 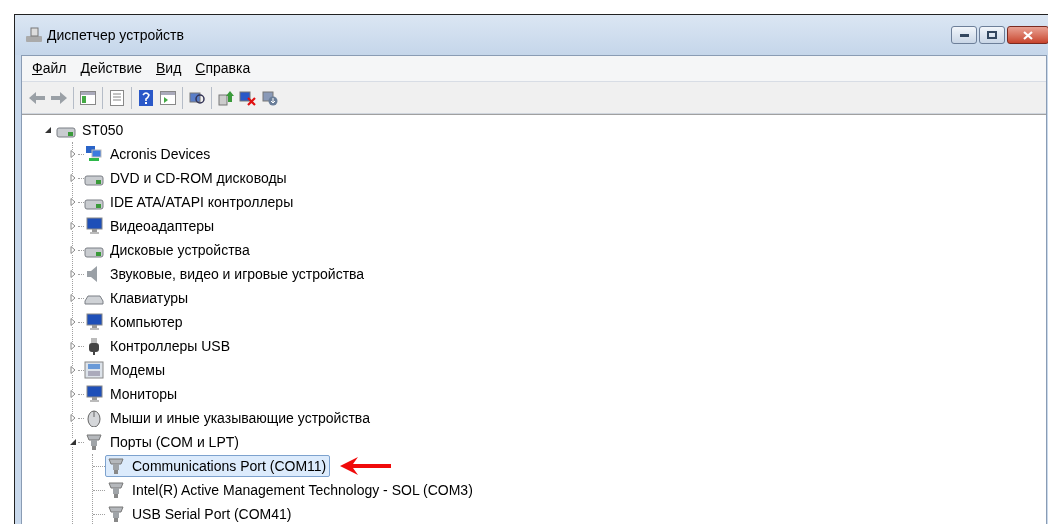 I want to click on menu-item: Файл, so click(x=49, y=68).